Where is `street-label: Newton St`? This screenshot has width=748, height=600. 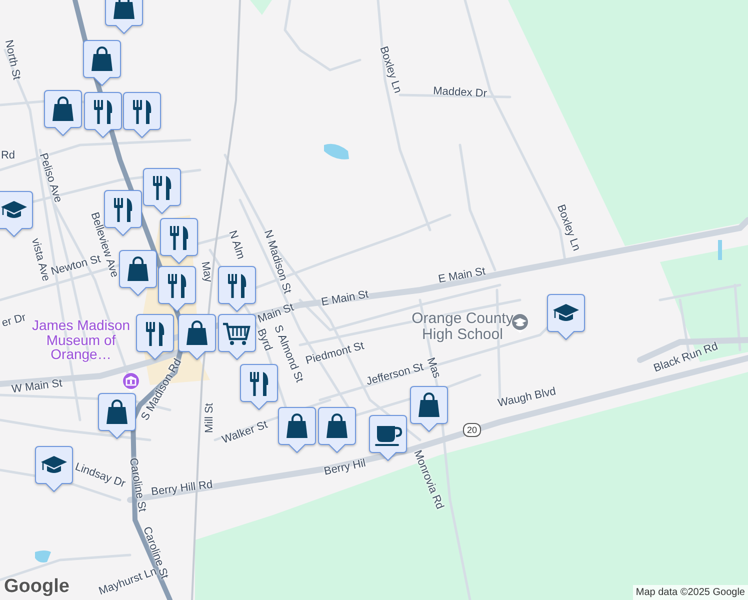
street-label: Newton St is located at coordinates (76, 266).